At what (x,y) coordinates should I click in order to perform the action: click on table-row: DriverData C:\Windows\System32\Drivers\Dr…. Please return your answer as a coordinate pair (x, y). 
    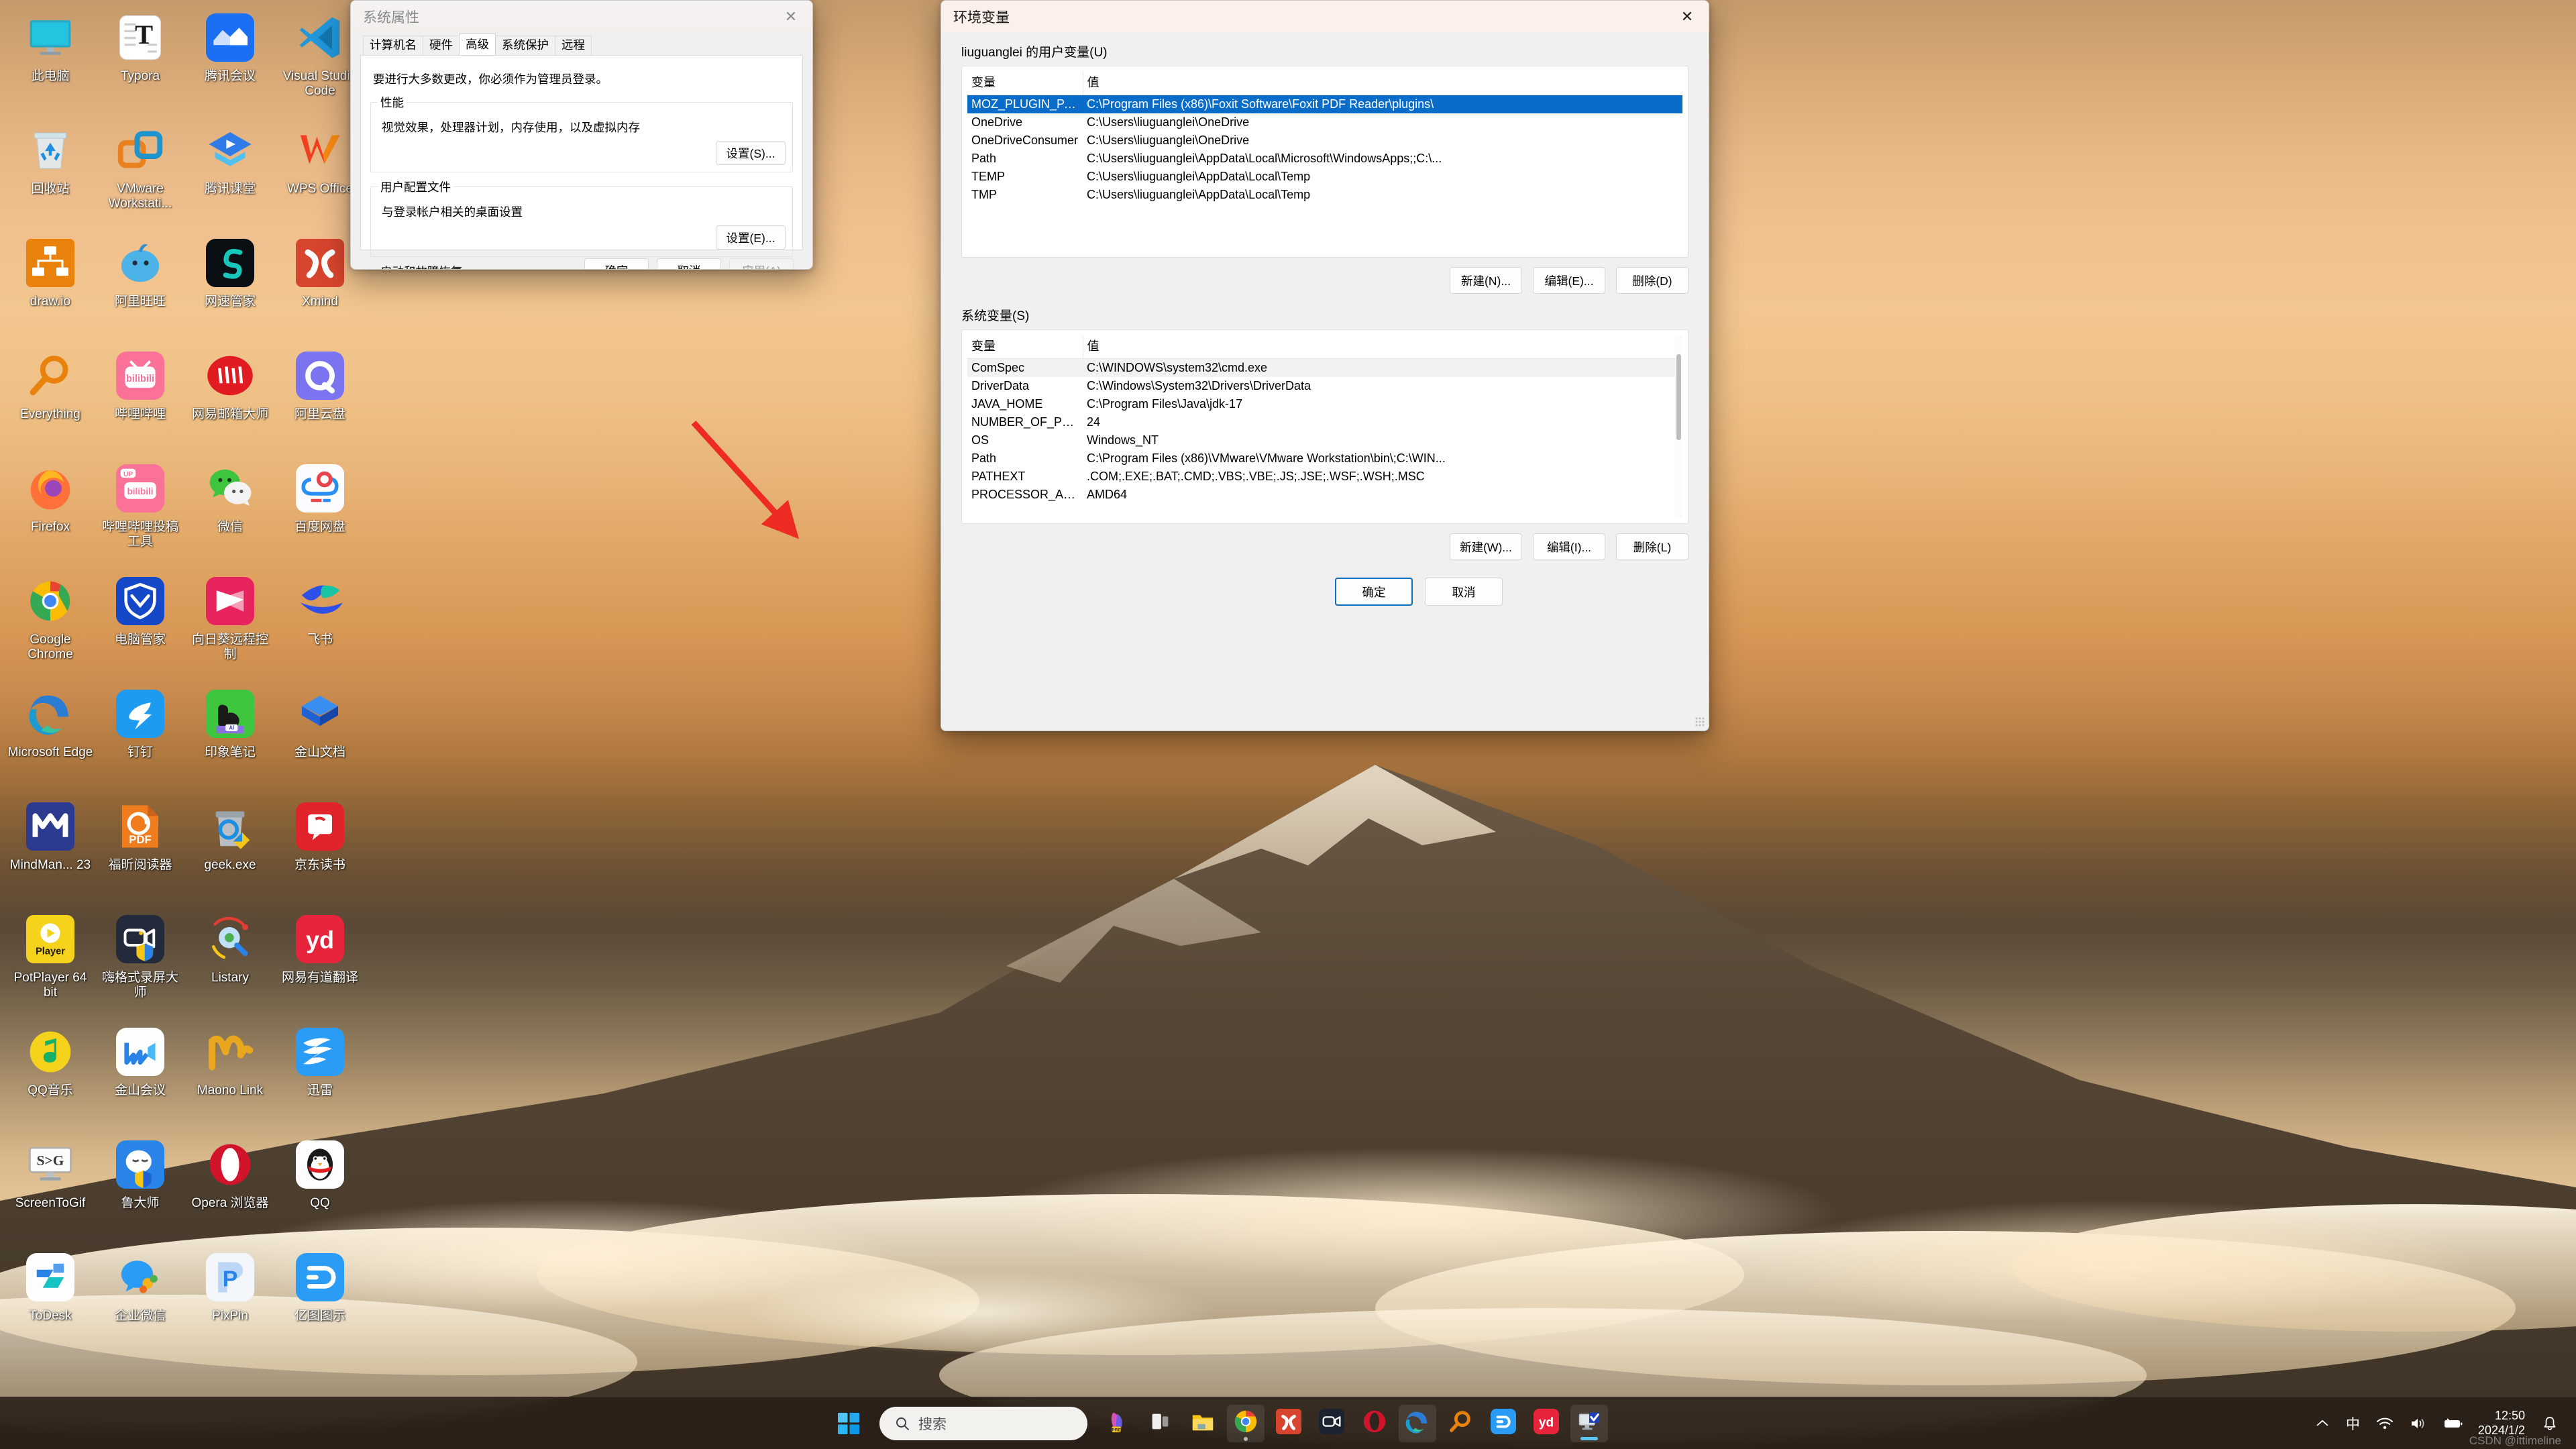
    Looking at the image, I should click on (1324, 386).